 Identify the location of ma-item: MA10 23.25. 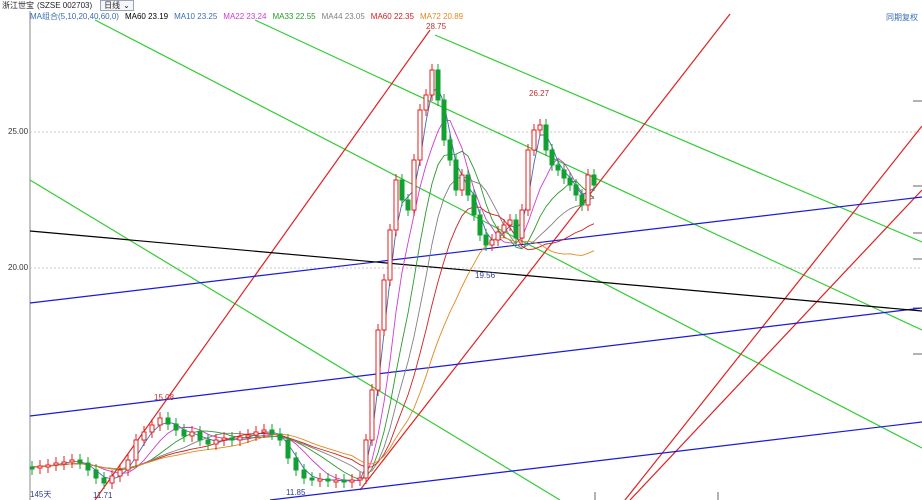
(196, 16).